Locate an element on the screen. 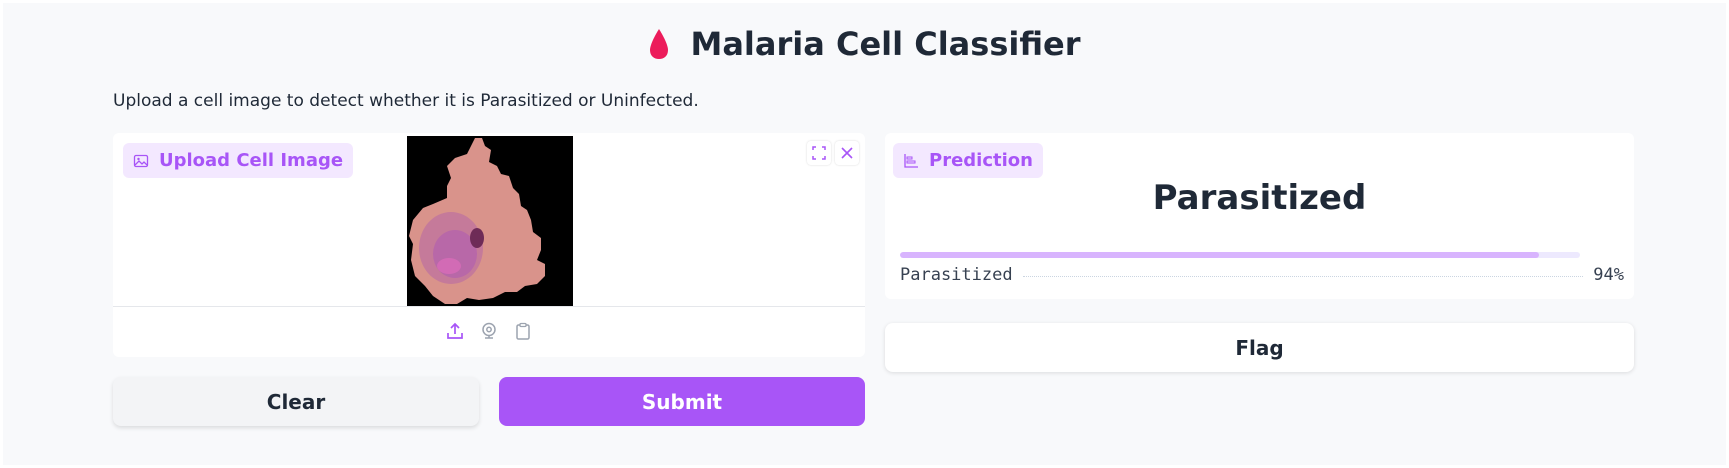 This screenshot has width=1729, height=468. app-header: Malaria Cell Classifier is located at coordinates (864, 44).